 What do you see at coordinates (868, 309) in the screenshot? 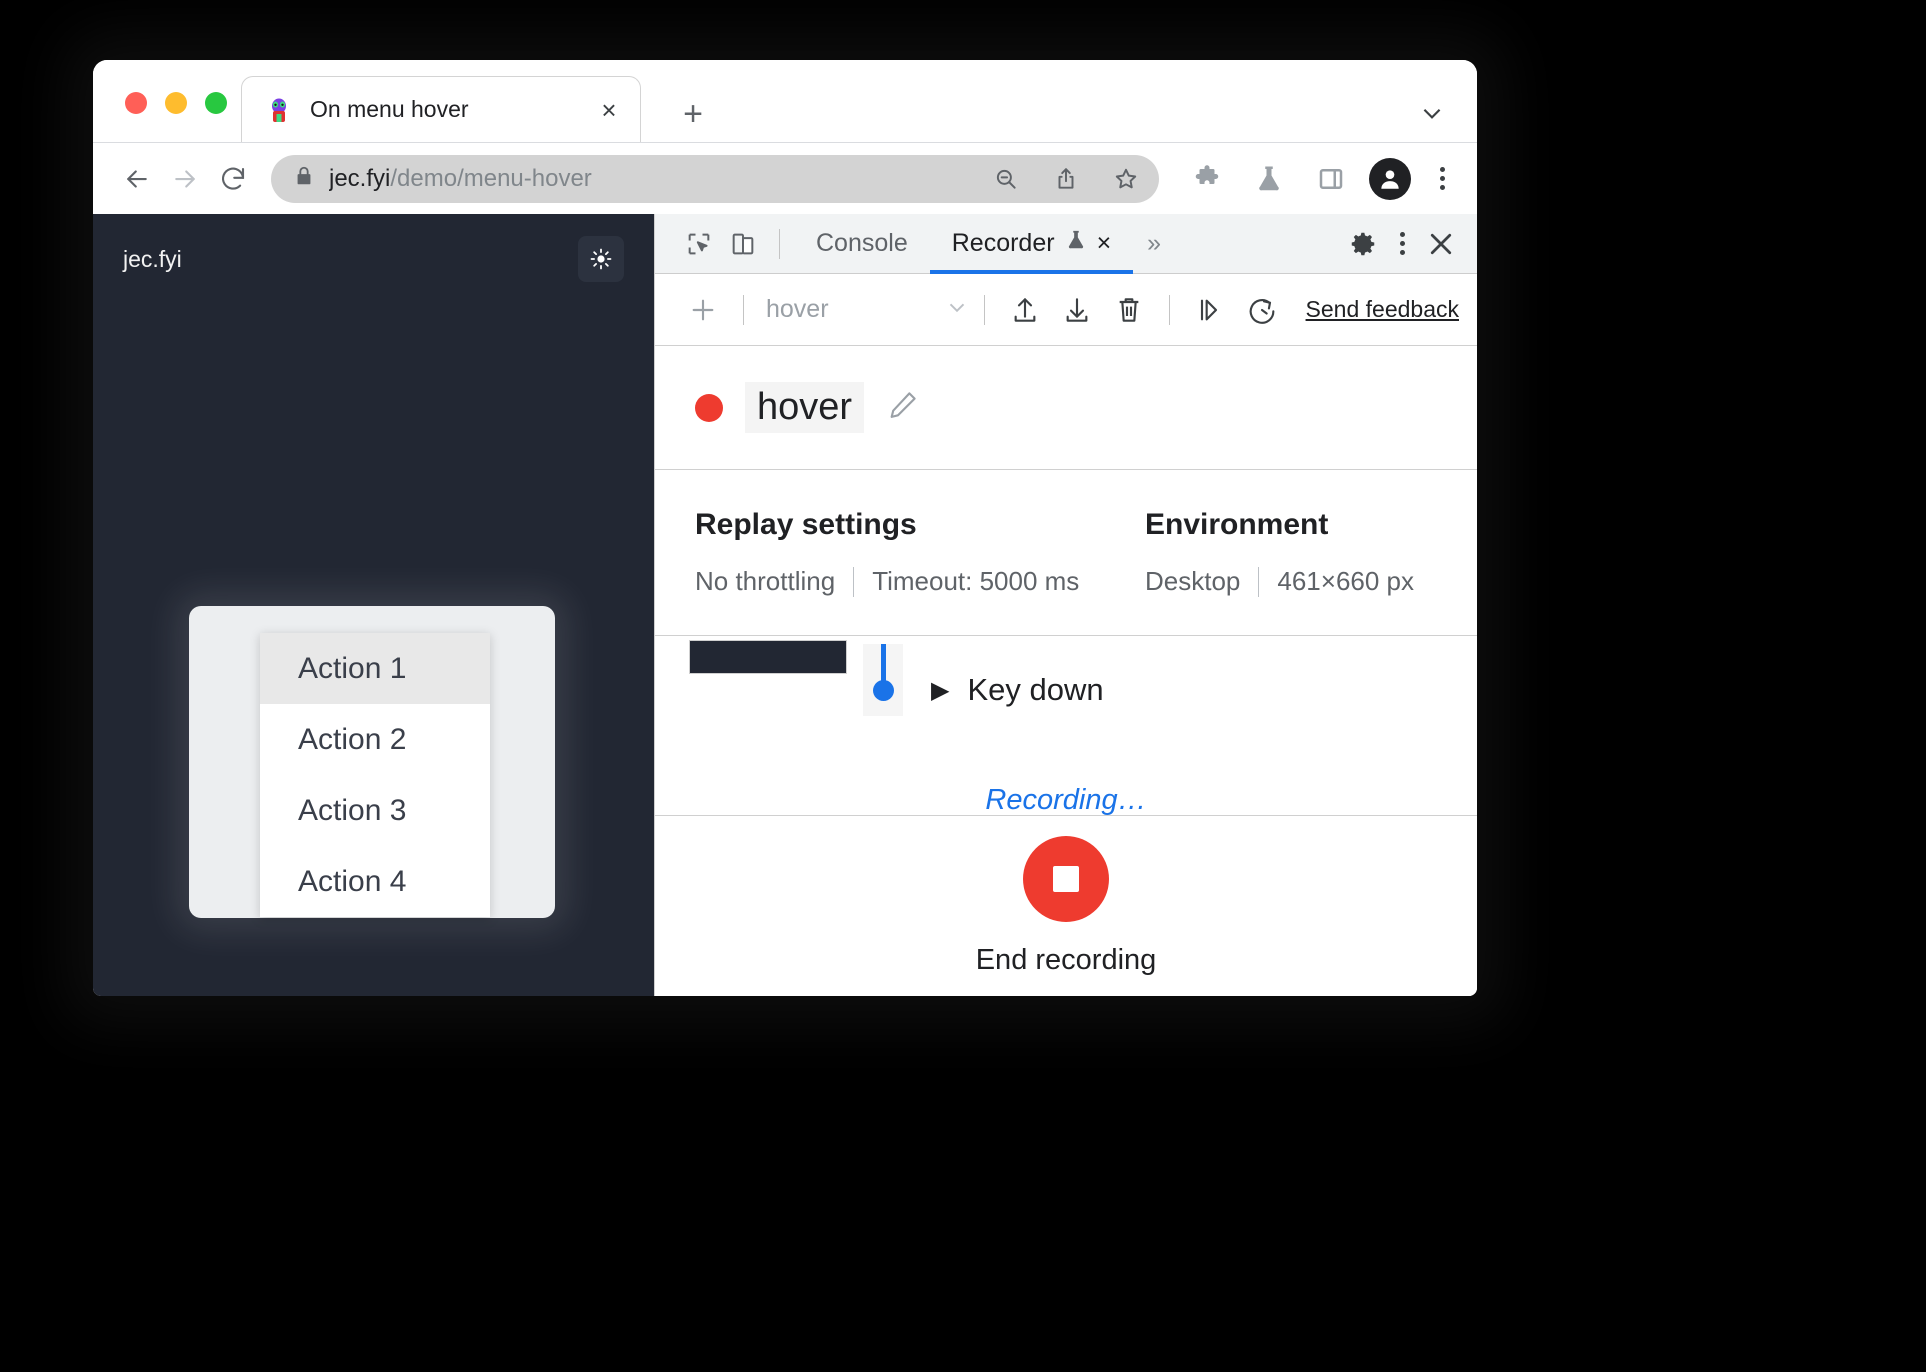
I see `recording-select: hover` at bounding box center [868, 309].